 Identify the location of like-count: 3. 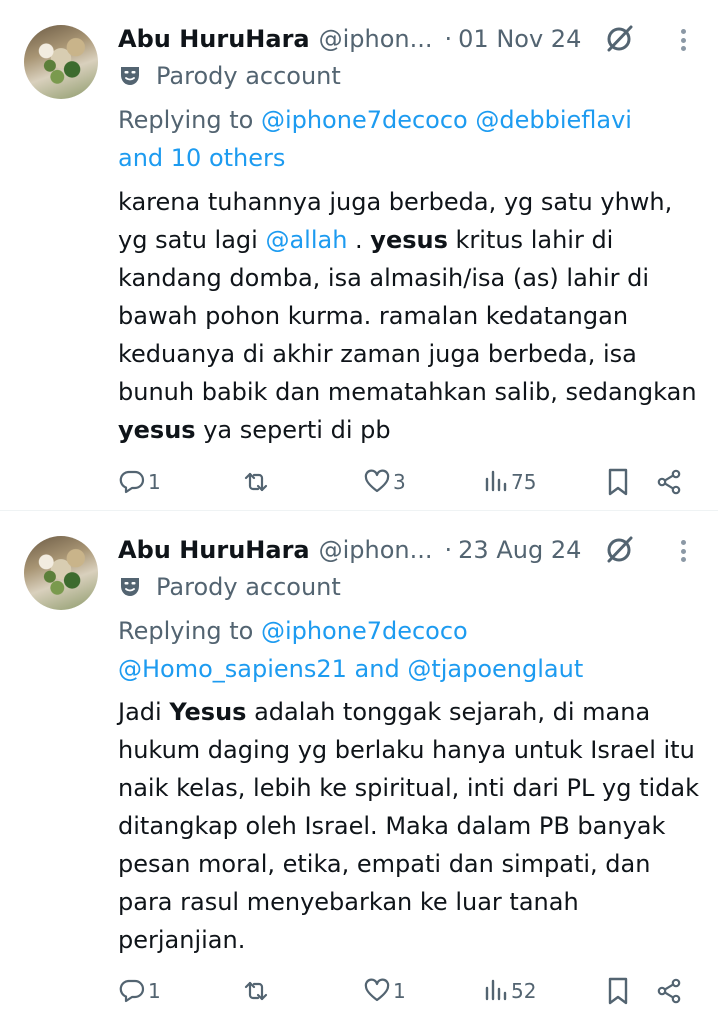
(399, 482).